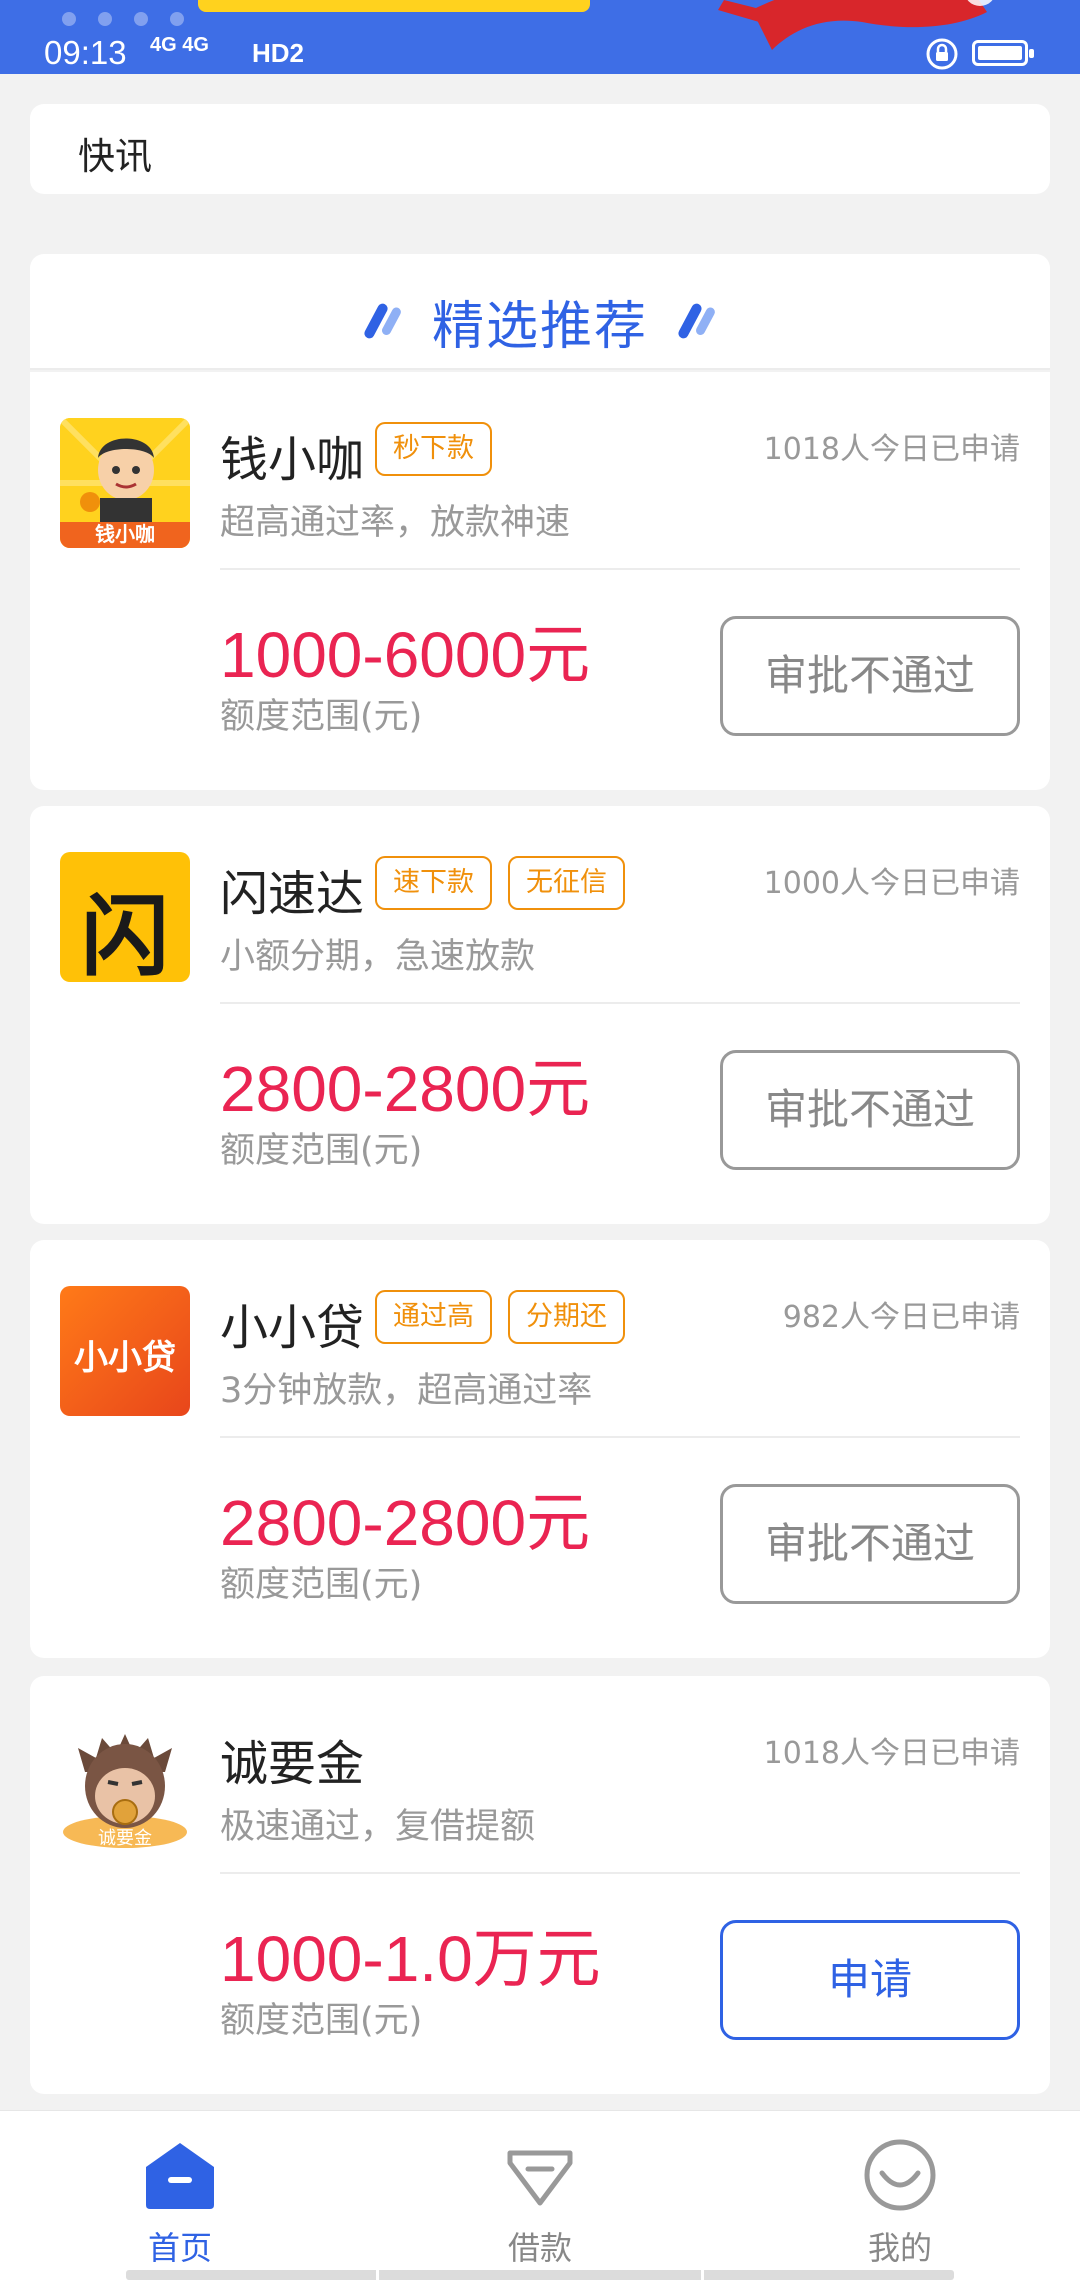  Describe the element at coordinates (900, 2175) in the screenshot. I see `profile-icon` at that location.